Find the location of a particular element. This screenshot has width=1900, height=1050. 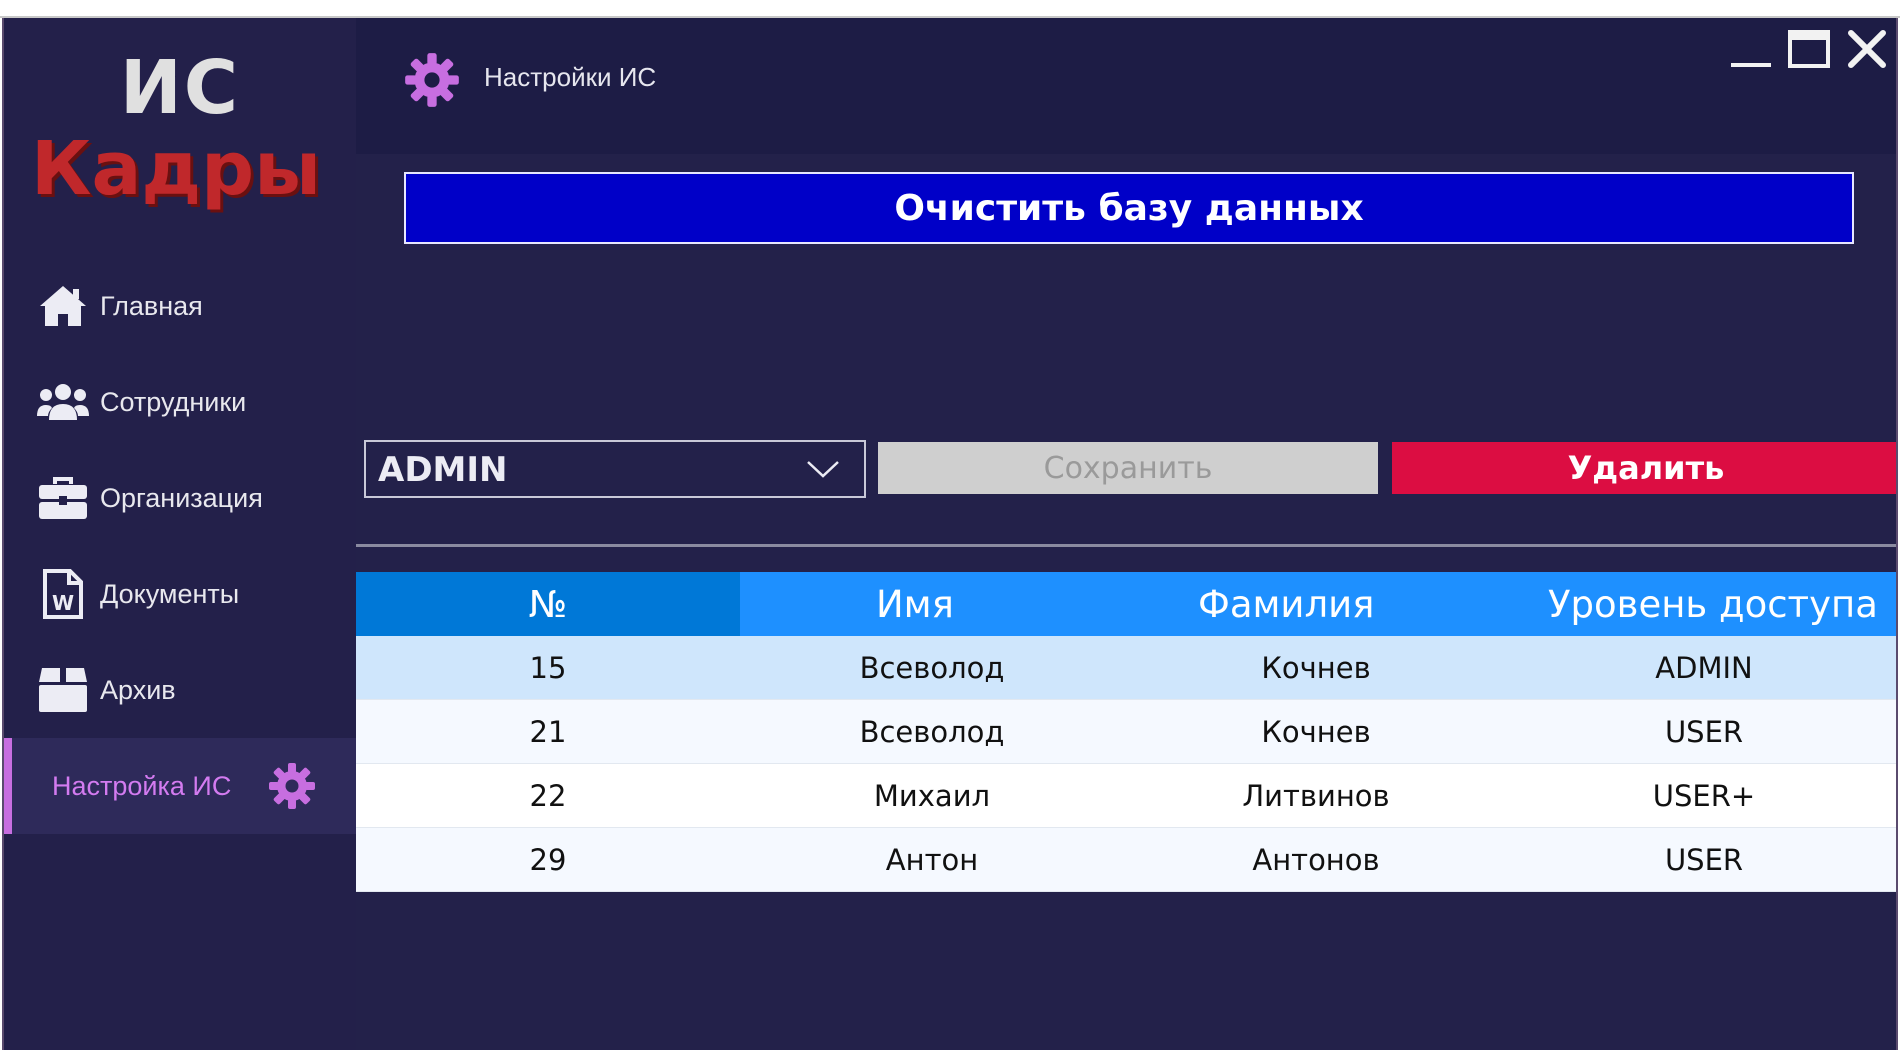

sidebar-item-organization: Организация is located at coordinates (180, 498).